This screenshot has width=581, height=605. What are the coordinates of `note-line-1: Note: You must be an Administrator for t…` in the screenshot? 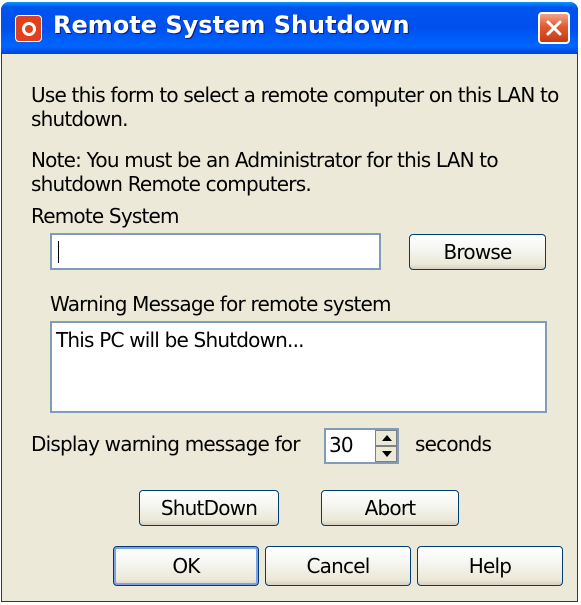 It's located at (265, 160).